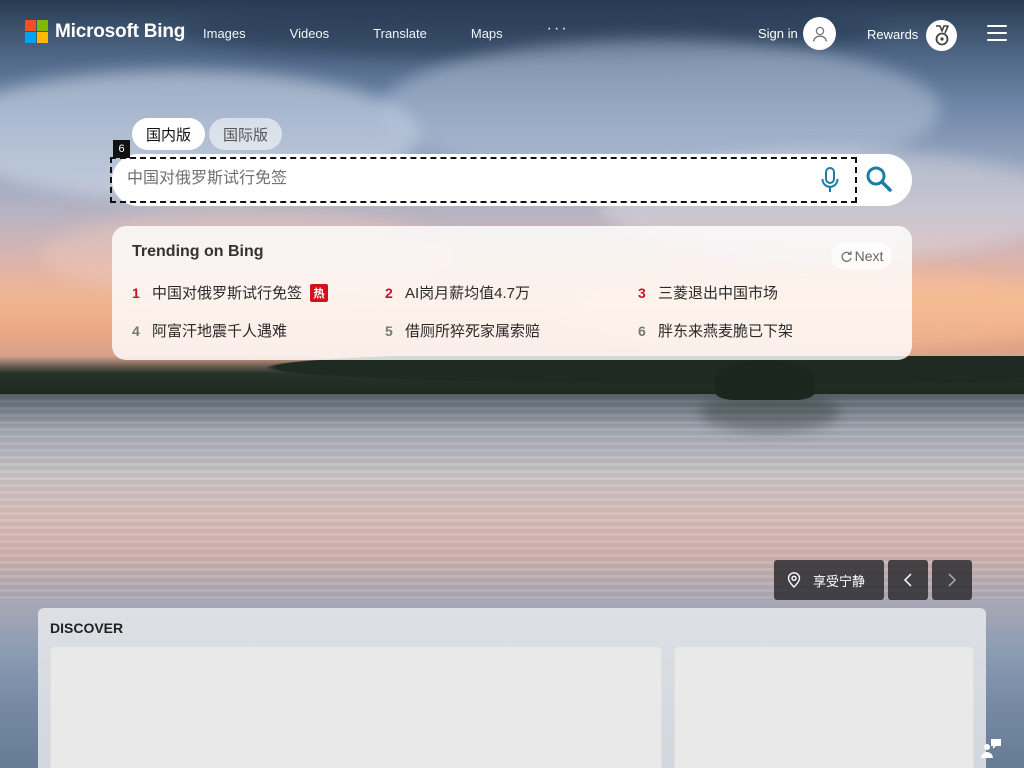  Describe the element at coordinates (879, 179) in the screenshot. I see `search-icon` at that location.